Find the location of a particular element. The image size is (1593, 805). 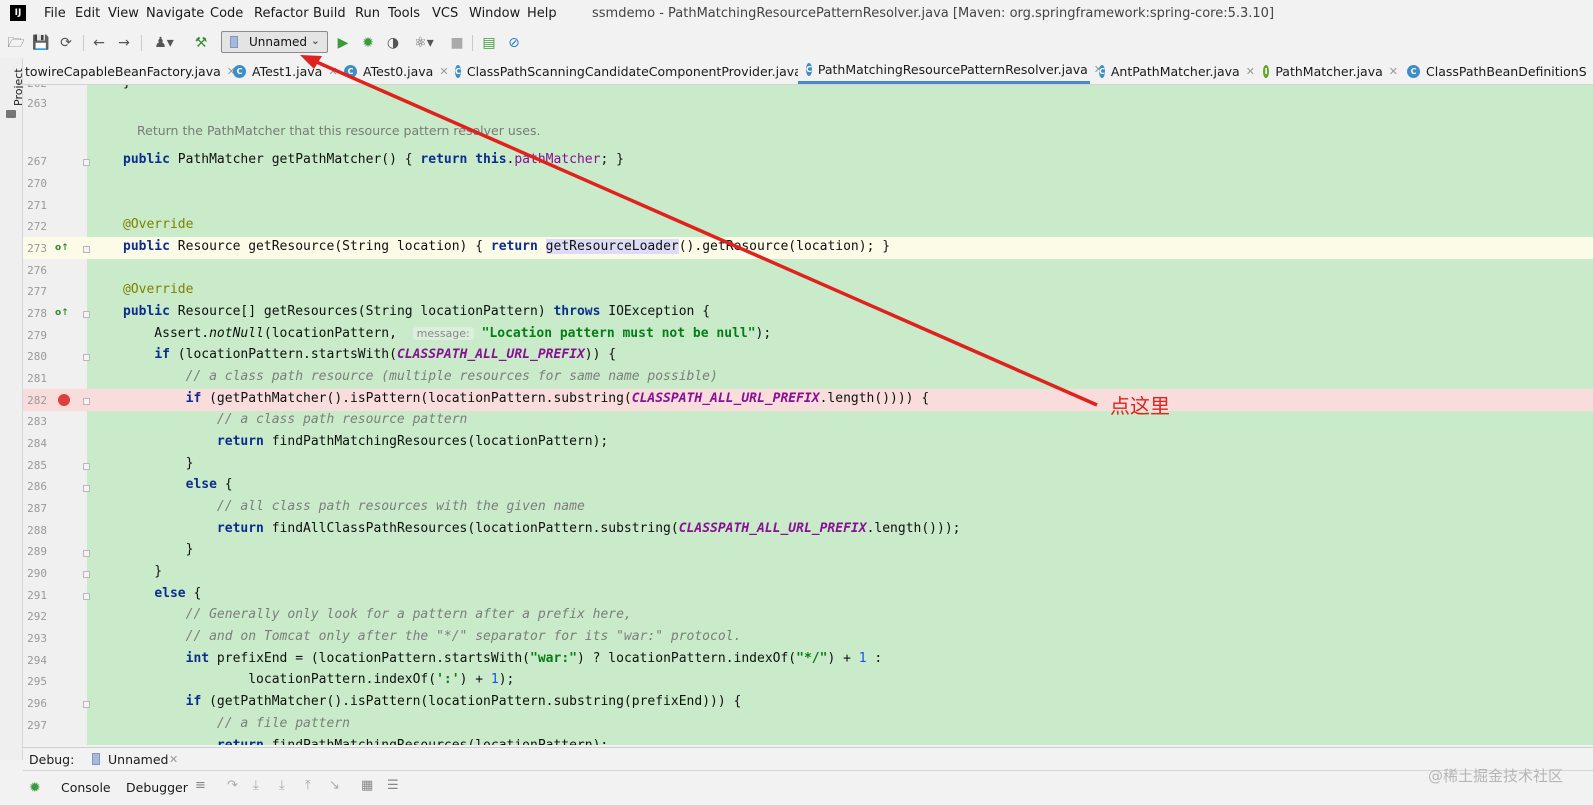

menu-run: Run is located at coordinates (367, 14).